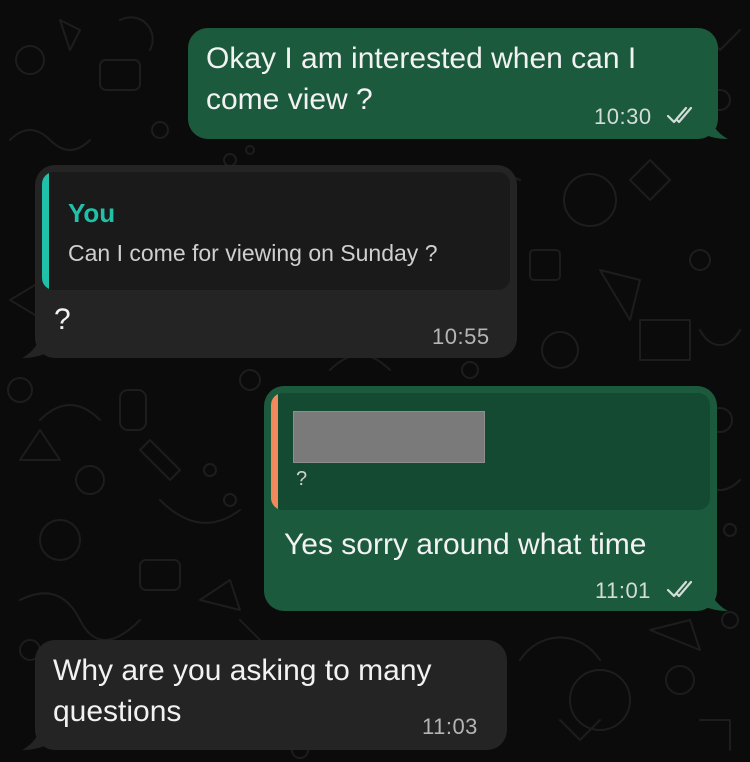  Describe the element at coordinates (461, 336) in the screenshot. I see `message-time: 10:55` at that location.